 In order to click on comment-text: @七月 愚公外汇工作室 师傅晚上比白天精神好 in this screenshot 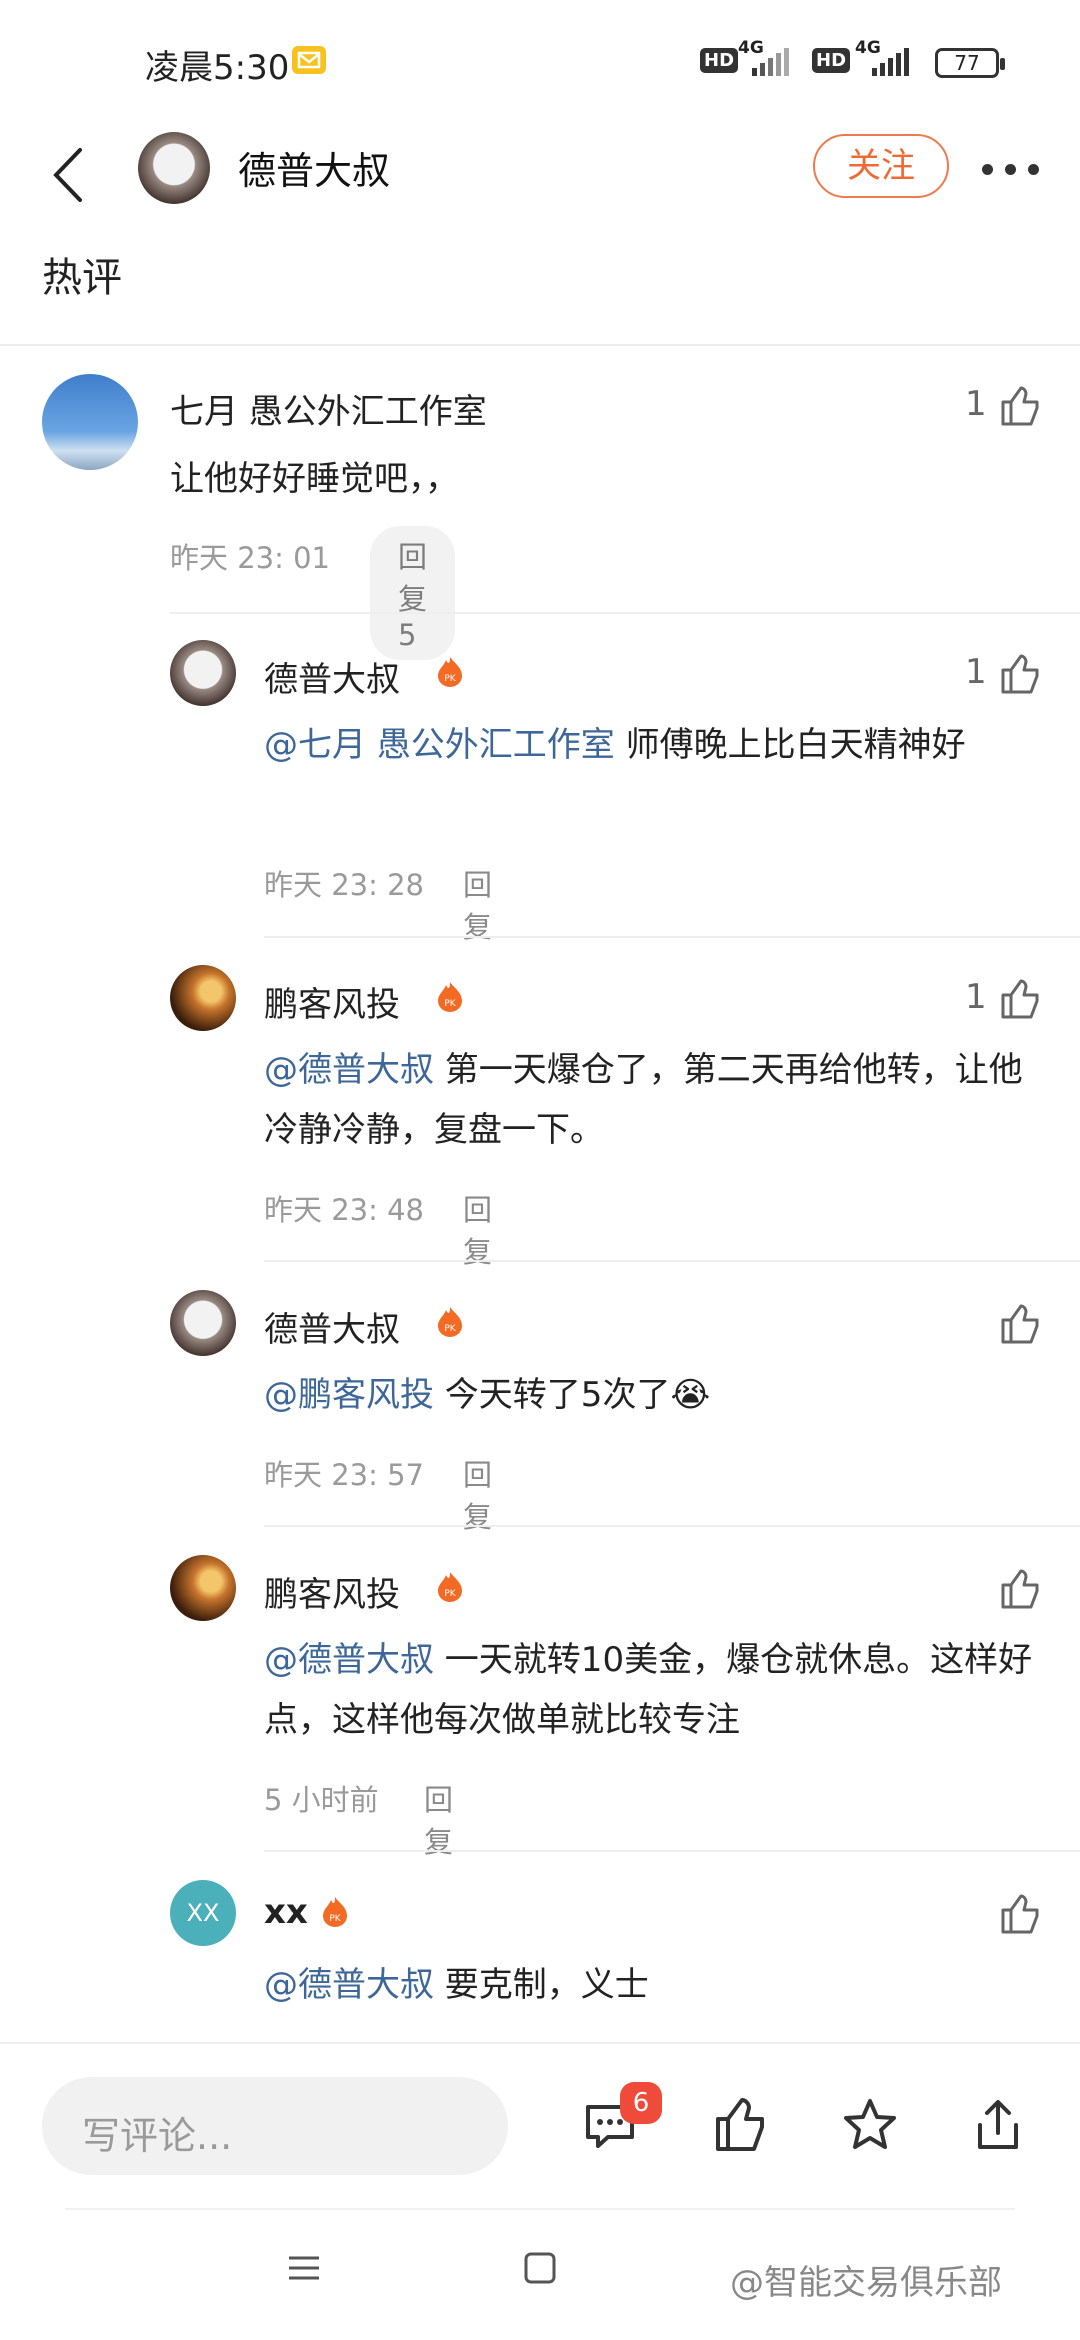, I will do `click(654, 745)`.